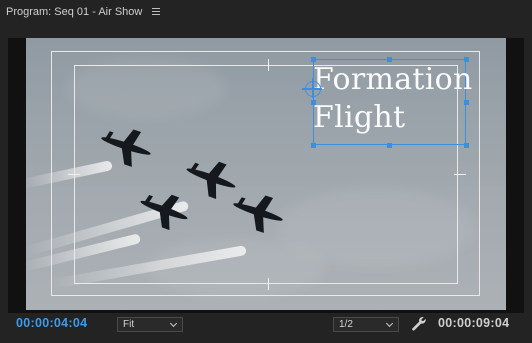 This screenshot has height=343, width=532. Describe the element at coordinates (366, 324) in the screenshot. I see `playback-resolution-dropdown: 1/2` at that location.